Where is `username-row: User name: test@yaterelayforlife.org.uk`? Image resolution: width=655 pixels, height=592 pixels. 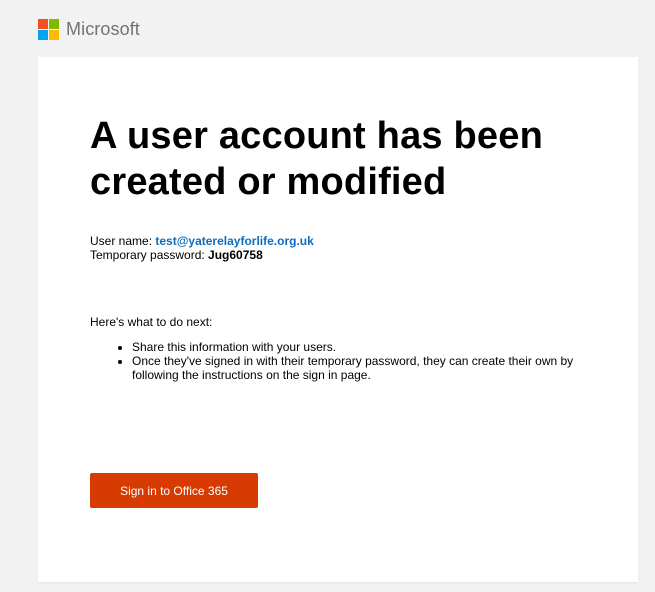 username-row: User name: test@yaterelayforlife.org.uk is located at coordinates (202, 241).